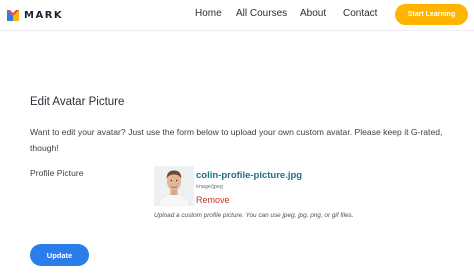 This screenshot has height=279, width=474. I want to click on nav-contact: Contact, so click(360, 13).